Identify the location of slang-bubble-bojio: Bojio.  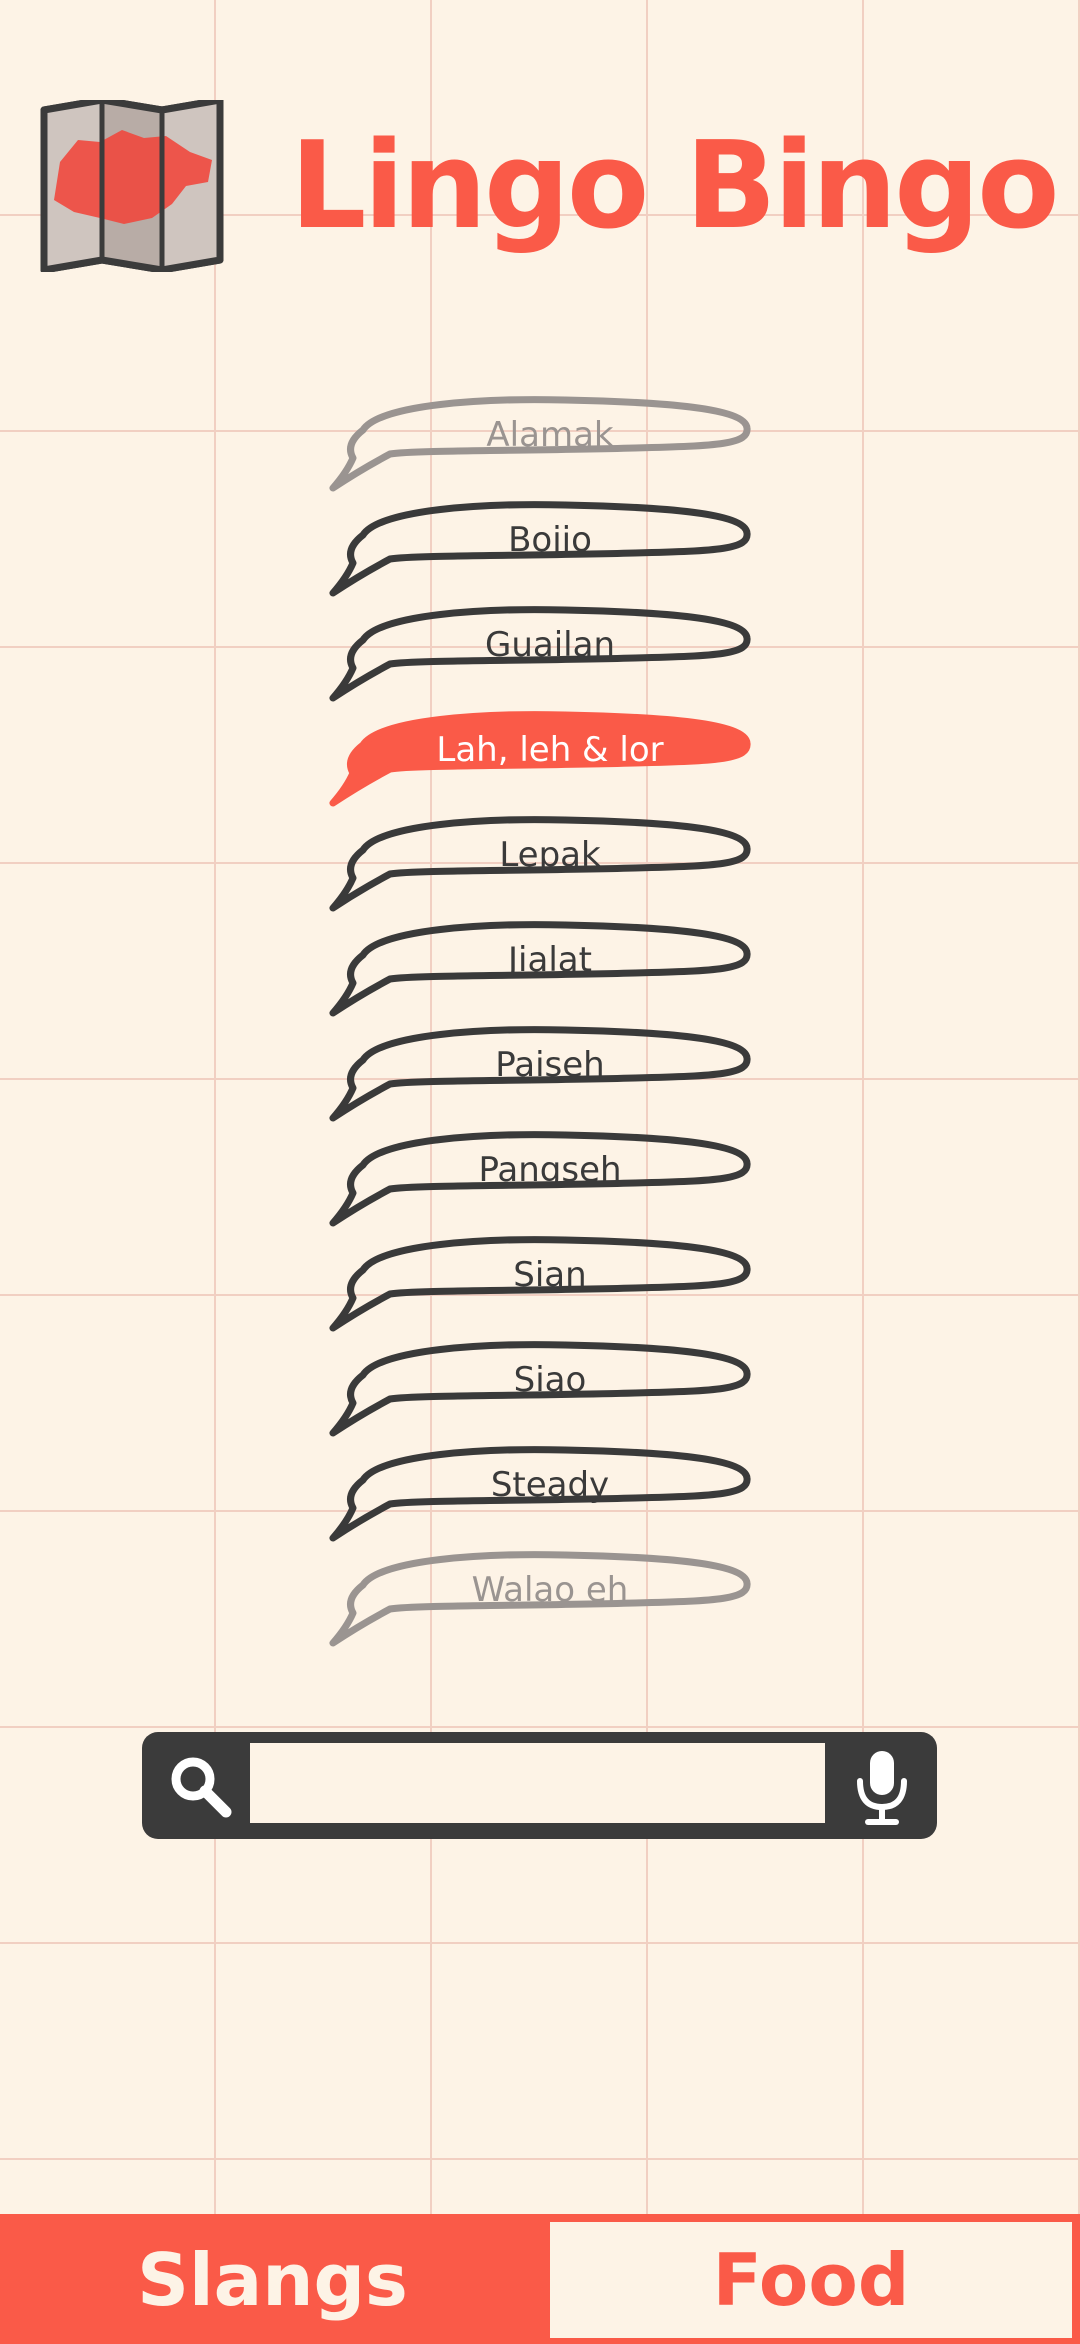
(540, 553).